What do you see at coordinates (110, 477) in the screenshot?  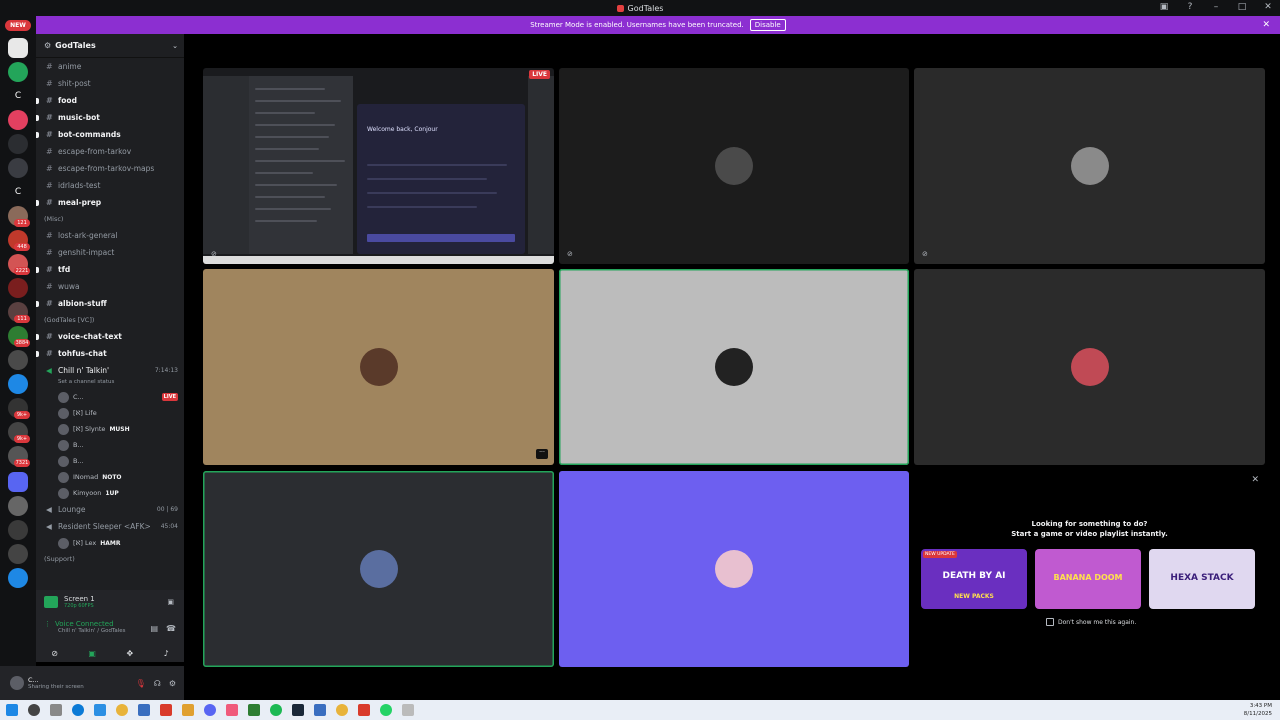 I see `voice-member: INomad NOTO` at bounding box center [110, 477].